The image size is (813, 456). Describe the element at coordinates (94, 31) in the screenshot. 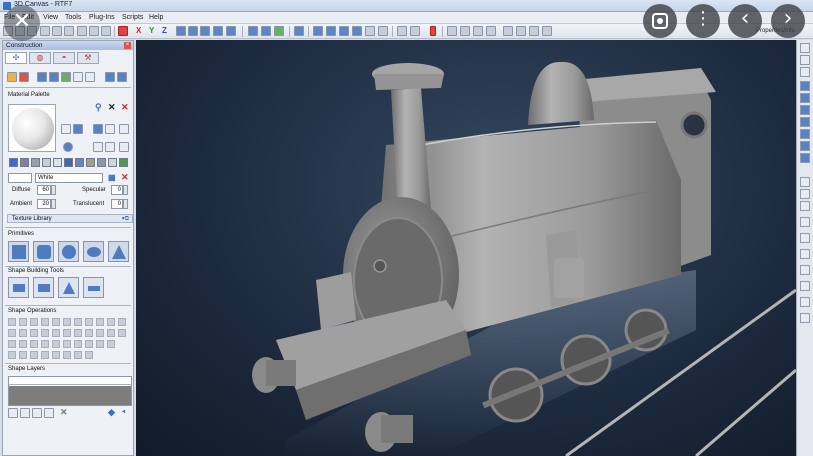

I see `undo-icon` at that location.